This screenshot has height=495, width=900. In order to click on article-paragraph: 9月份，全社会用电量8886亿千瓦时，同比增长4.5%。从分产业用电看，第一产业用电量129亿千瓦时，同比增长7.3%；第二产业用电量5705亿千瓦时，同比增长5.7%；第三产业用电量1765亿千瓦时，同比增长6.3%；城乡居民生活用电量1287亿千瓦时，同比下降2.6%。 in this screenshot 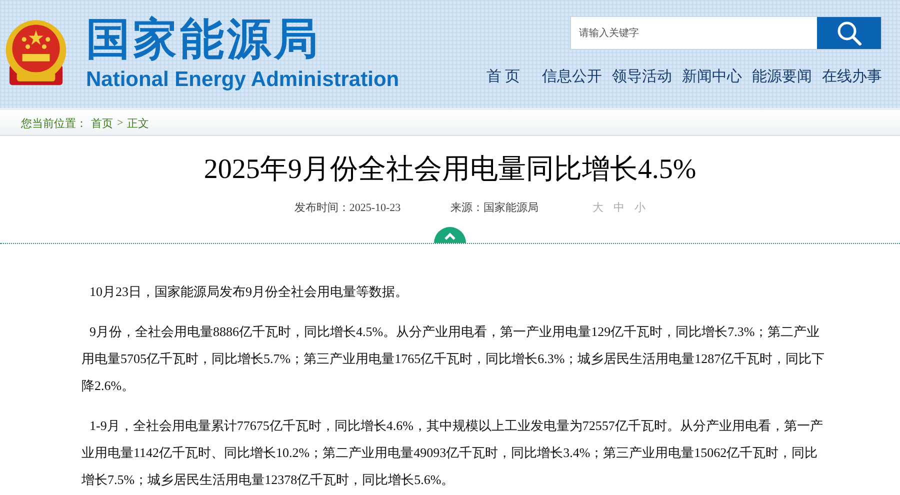, I will do `click(454, 359)`.